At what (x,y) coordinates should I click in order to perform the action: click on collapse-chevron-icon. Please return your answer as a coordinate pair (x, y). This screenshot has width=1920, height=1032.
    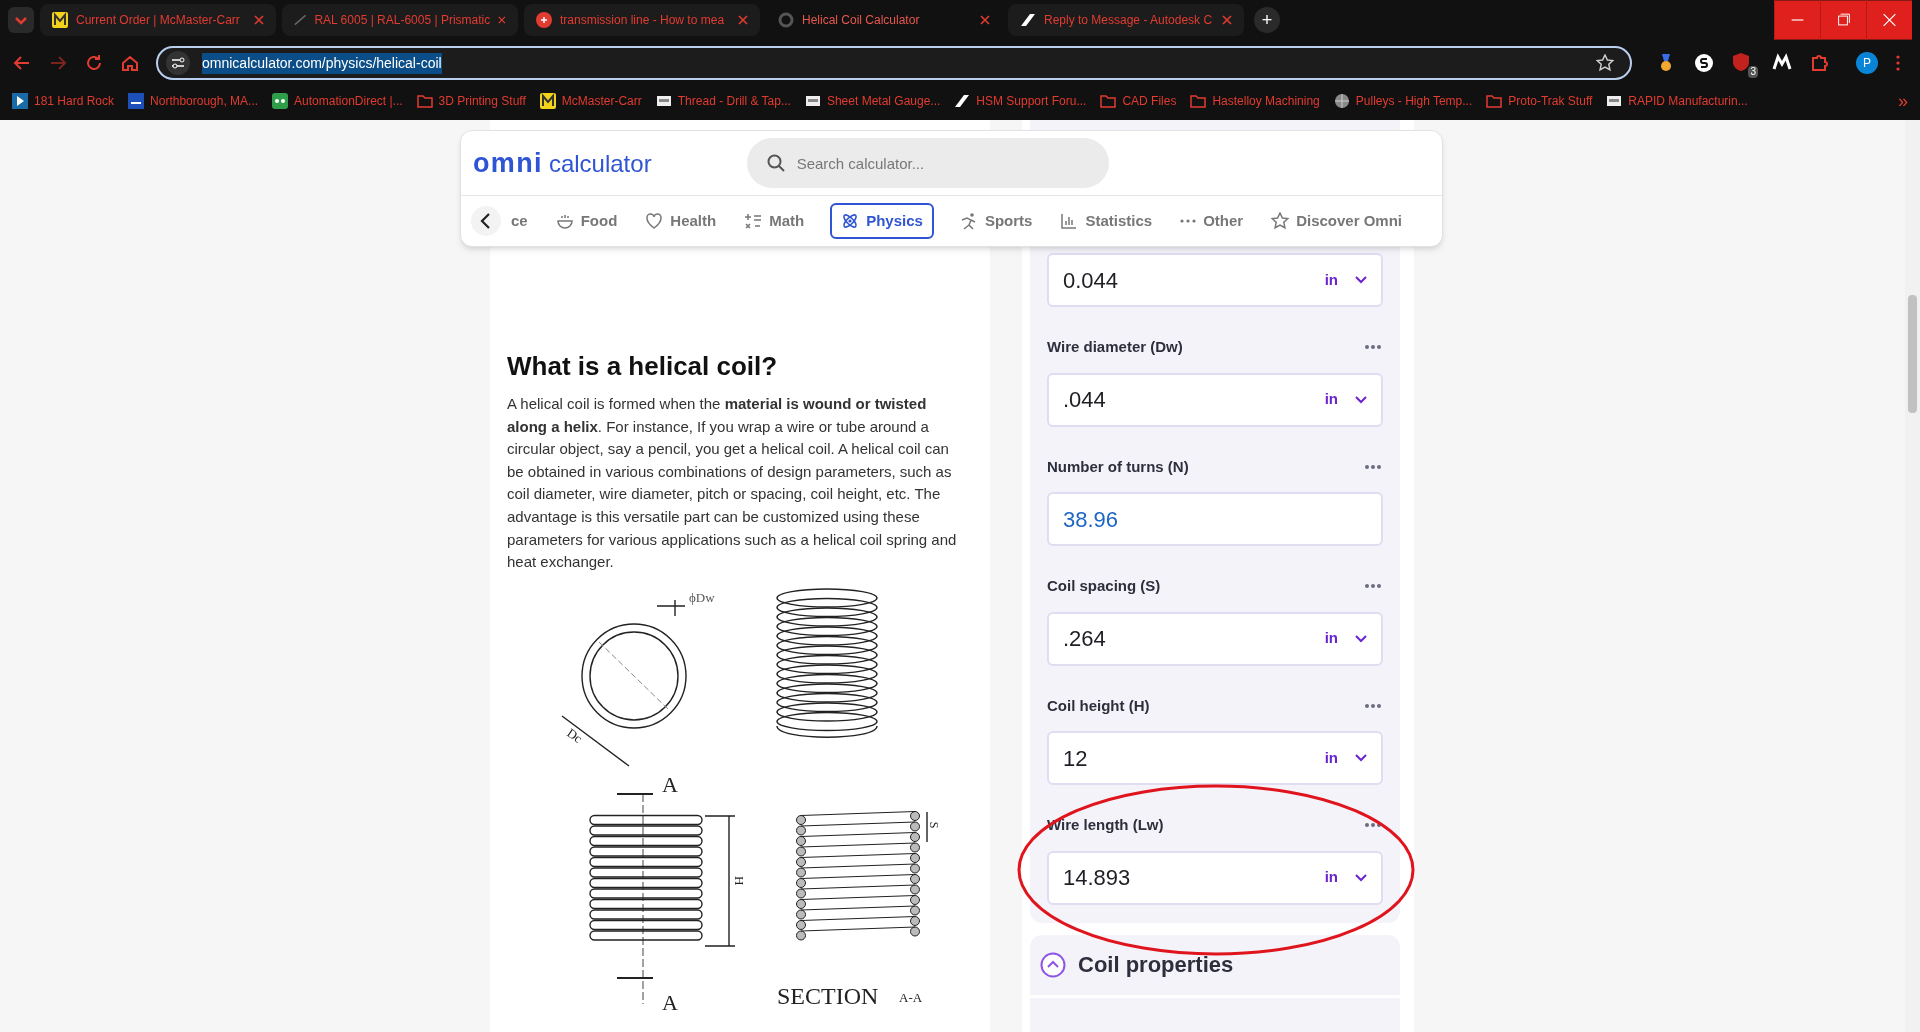
    Looking at the image, I should click on (1053, 964).